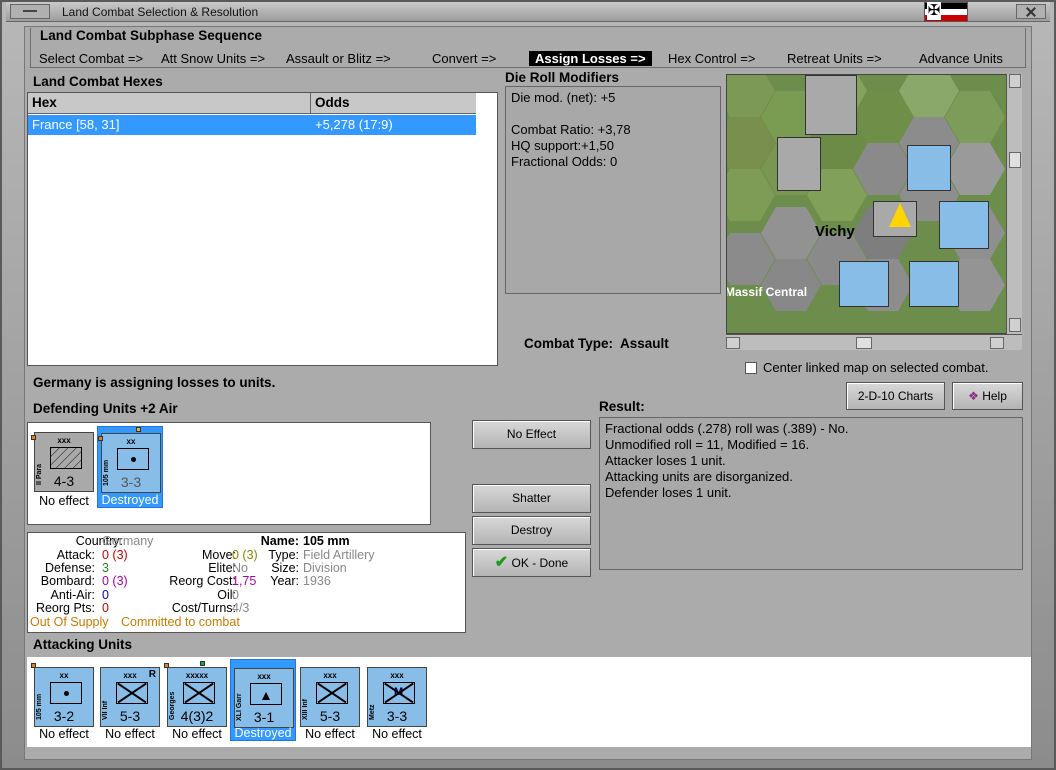 The height and width of the screenshot is (770, 1056). Describe the element at coordinates (1031, 11) in the screenshot. I see `close-button` at that location.